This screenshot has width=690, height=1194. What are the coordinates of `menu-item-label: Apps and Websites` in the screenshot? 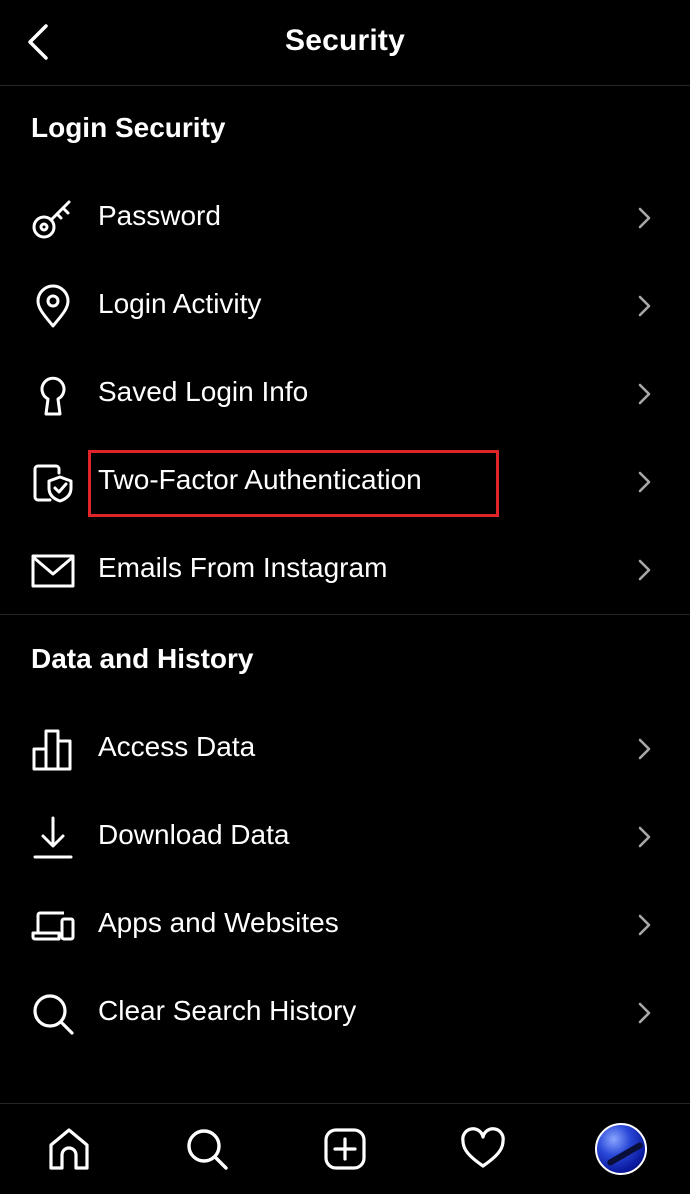 It's located at (218, 922).